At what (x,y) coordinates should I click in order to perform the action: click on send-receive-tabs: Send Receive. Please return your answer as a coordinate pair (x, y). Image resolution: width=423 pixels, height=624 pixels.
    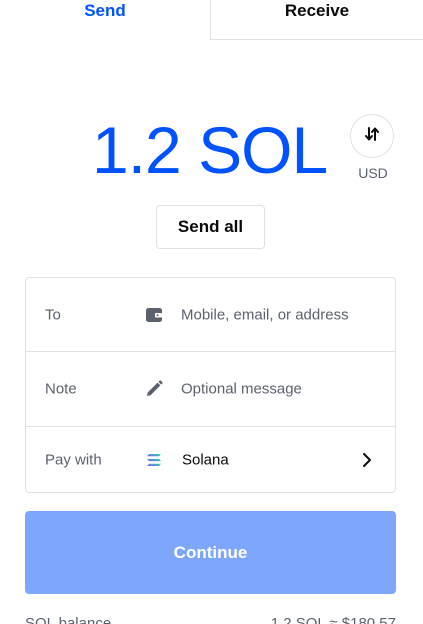
    Looking at the image, I should click on (211, 20).